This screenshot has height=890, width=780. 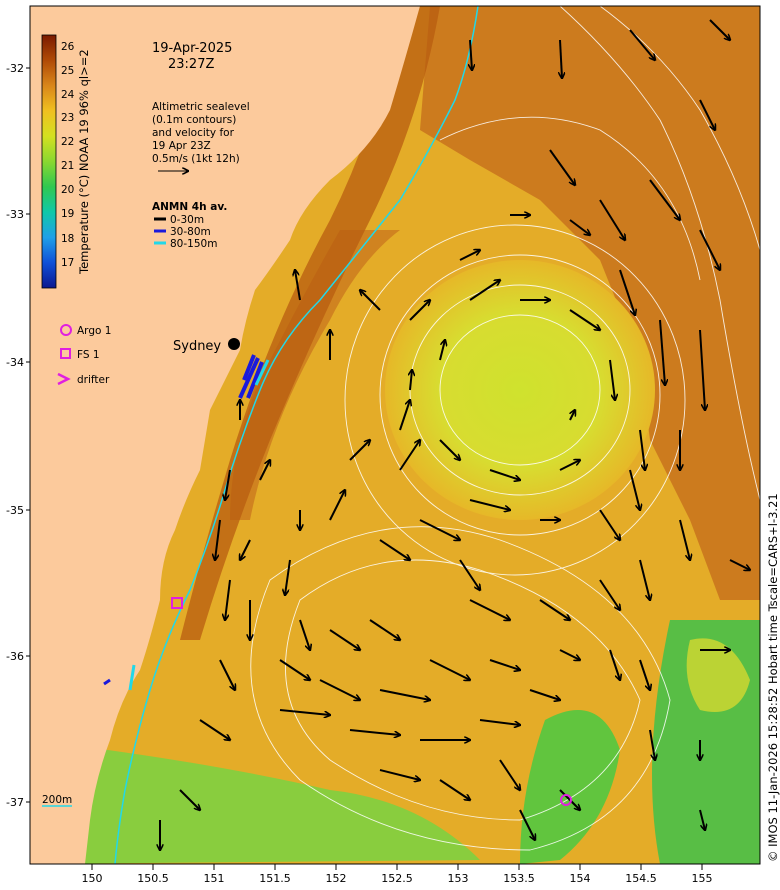 What do you see at coordinates (93, 380) in the screenshot?
I see `marker-label: drifter` at bounding box center [93, 380].